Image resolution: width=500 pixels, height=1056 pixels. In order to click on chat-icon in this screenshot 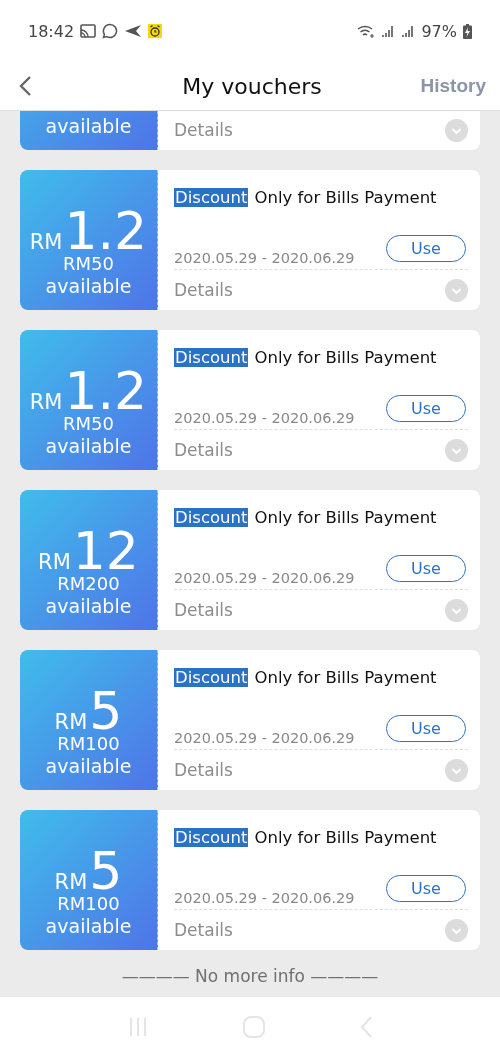, I will do `click(110, 31)`.